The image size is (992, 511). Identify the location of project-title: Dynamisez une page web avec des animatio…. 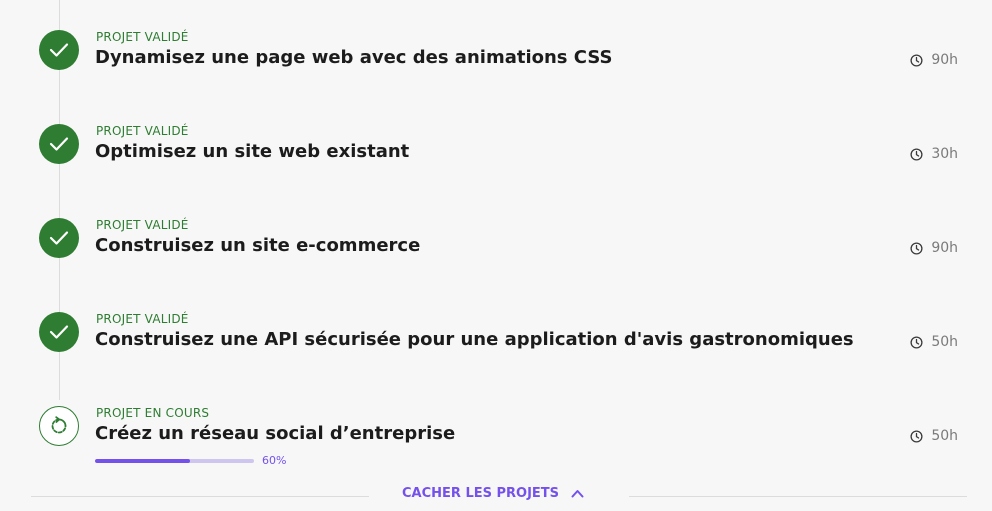
(353, 57).